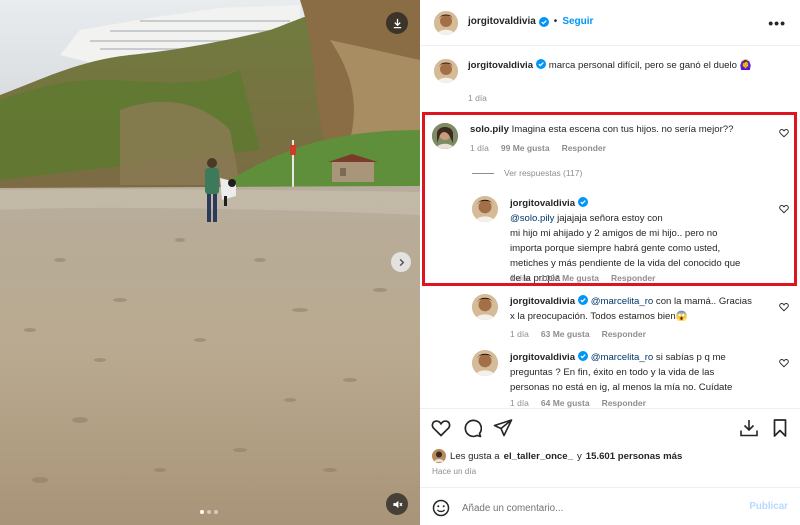 Image resolution: width=800 pixels, height=525 pixels. Describe the element at coordinates (565, 334) in the screenshot. I see `reply-likes: 63 Me gusta` at that location.